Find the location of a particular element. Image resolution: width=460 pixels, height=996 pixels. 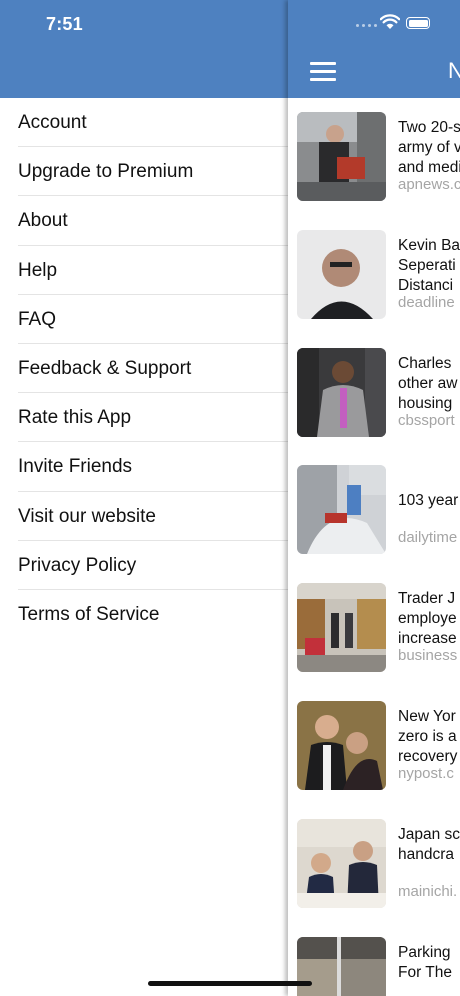

news-card: 103 year dailytime is located at coordinates (374, 510).